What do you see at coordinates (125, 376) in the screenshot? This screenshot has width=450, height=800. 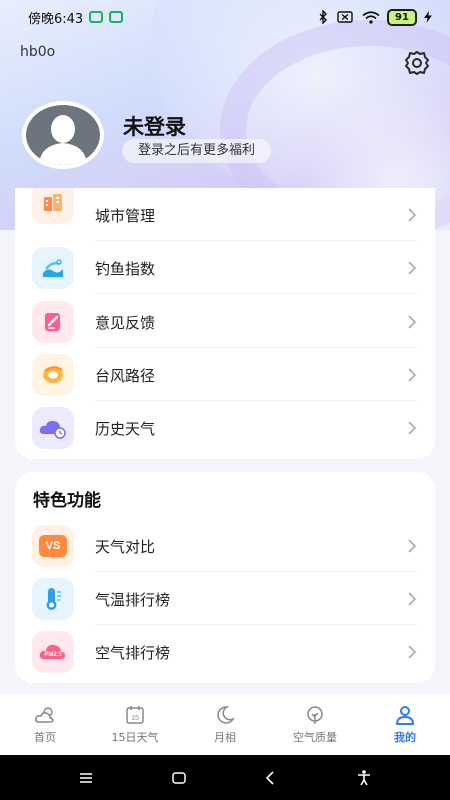 I see `menu-item-label: 台风路径` at bounding box center [125, 376].